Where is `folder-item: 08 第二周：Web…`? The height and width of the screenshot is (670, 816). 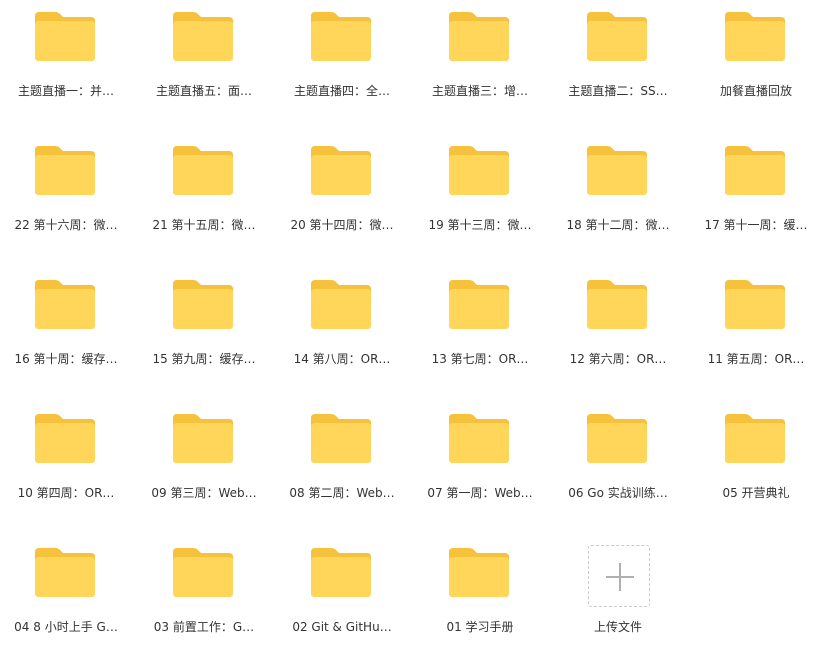
folder-item: 08 第二周：Web… is located at coordinates (342, 469).